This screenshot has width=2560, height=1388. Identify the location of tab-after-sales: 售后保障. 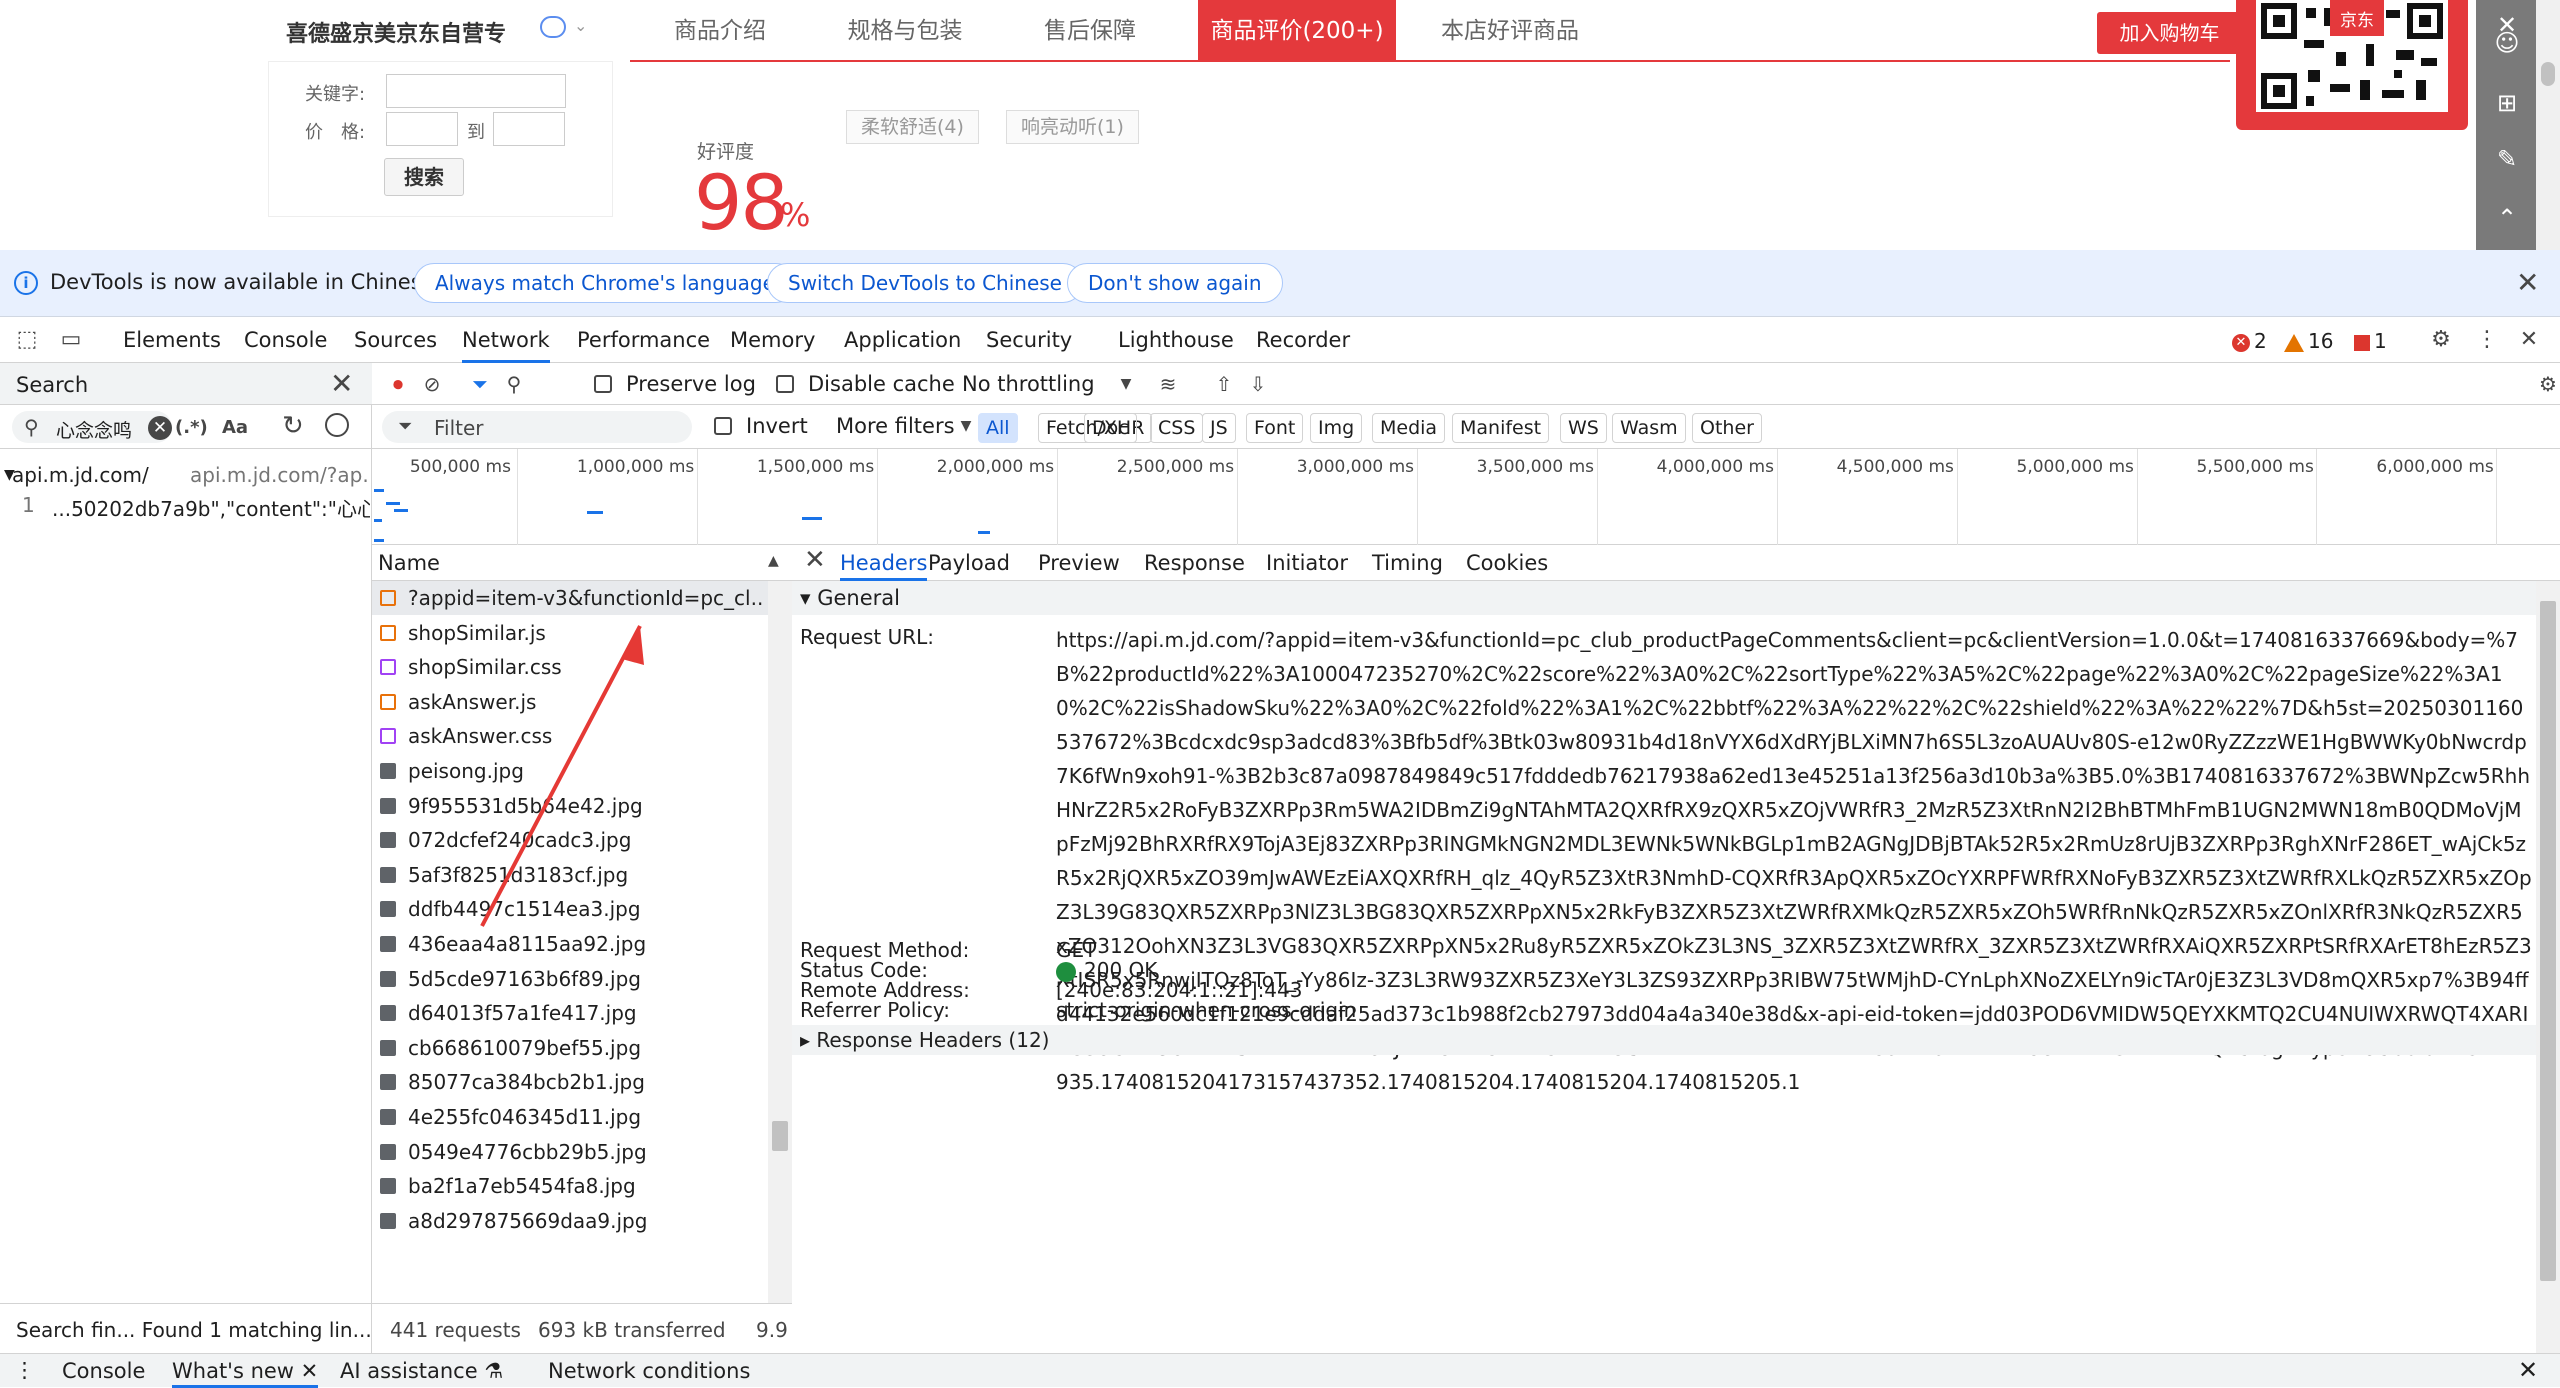
(1090, 31).